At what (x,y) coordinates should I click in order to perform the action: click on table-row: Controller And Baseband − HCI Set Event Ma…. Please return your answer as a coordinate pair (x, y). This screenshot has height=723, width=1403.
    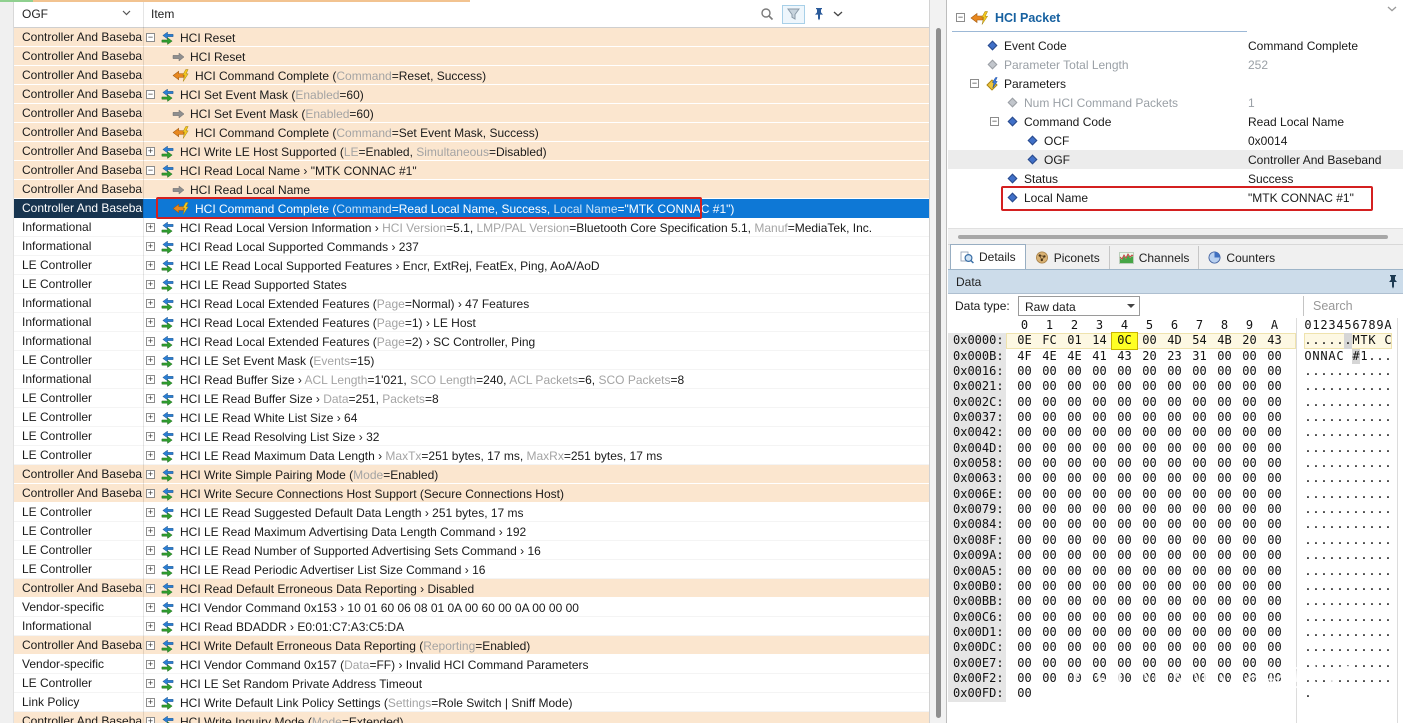
    Looking at the image, I should click on (464, 94).